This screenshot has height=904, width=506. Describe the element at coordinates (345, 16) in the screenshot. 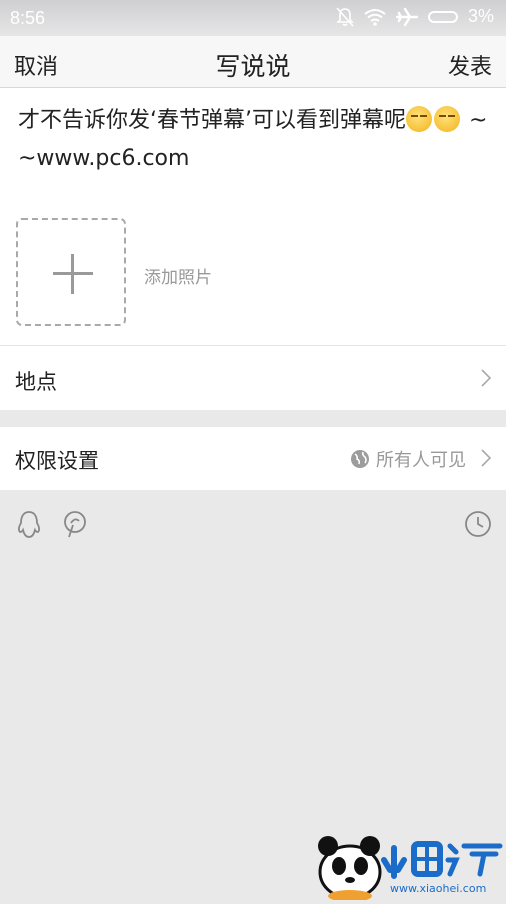

I see `bell-muted-icon` at that location.